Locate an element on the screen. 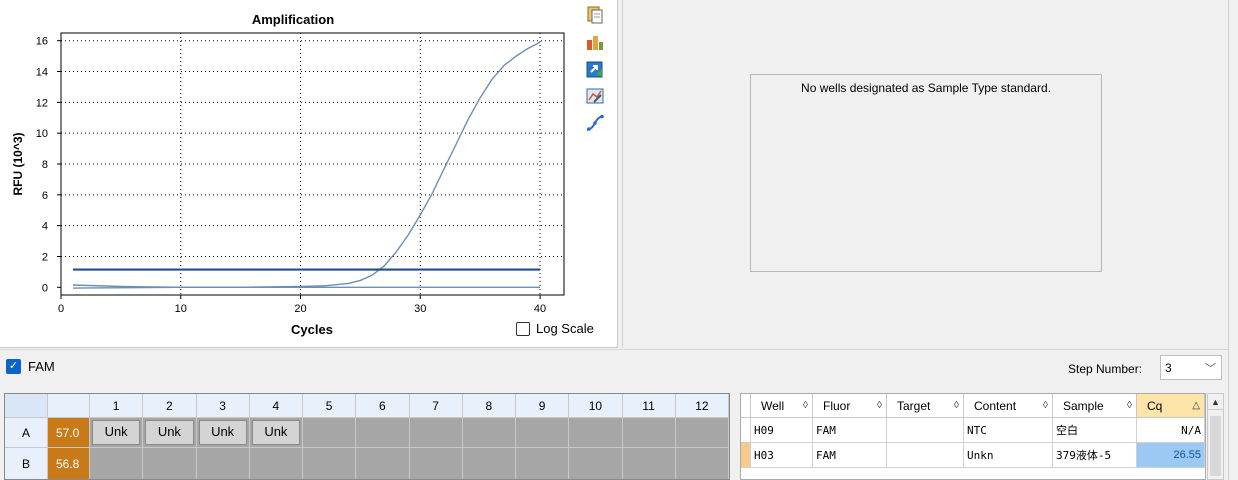 The height and width of the screenshot is (480, 1238). results-scrollbar: ▲ is located at coordinates (1215, 436).